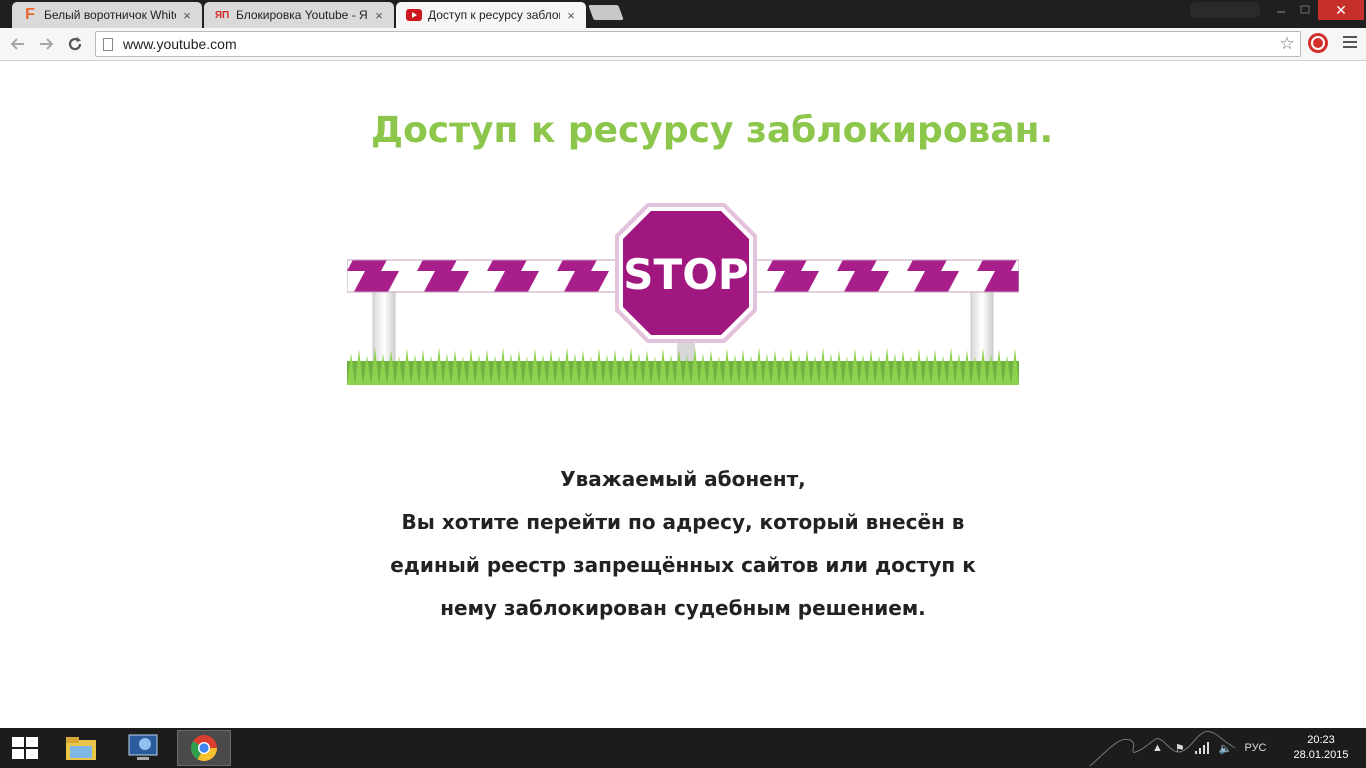  I want to click on message-line: нему заблокирован судебным решением., so click(683, 608).